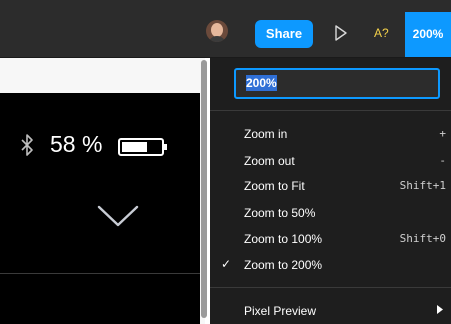 The height and width of the screenshot is (324, 451). I want to click on menu-item-label: Zoom to 100%, so click(283, 239).